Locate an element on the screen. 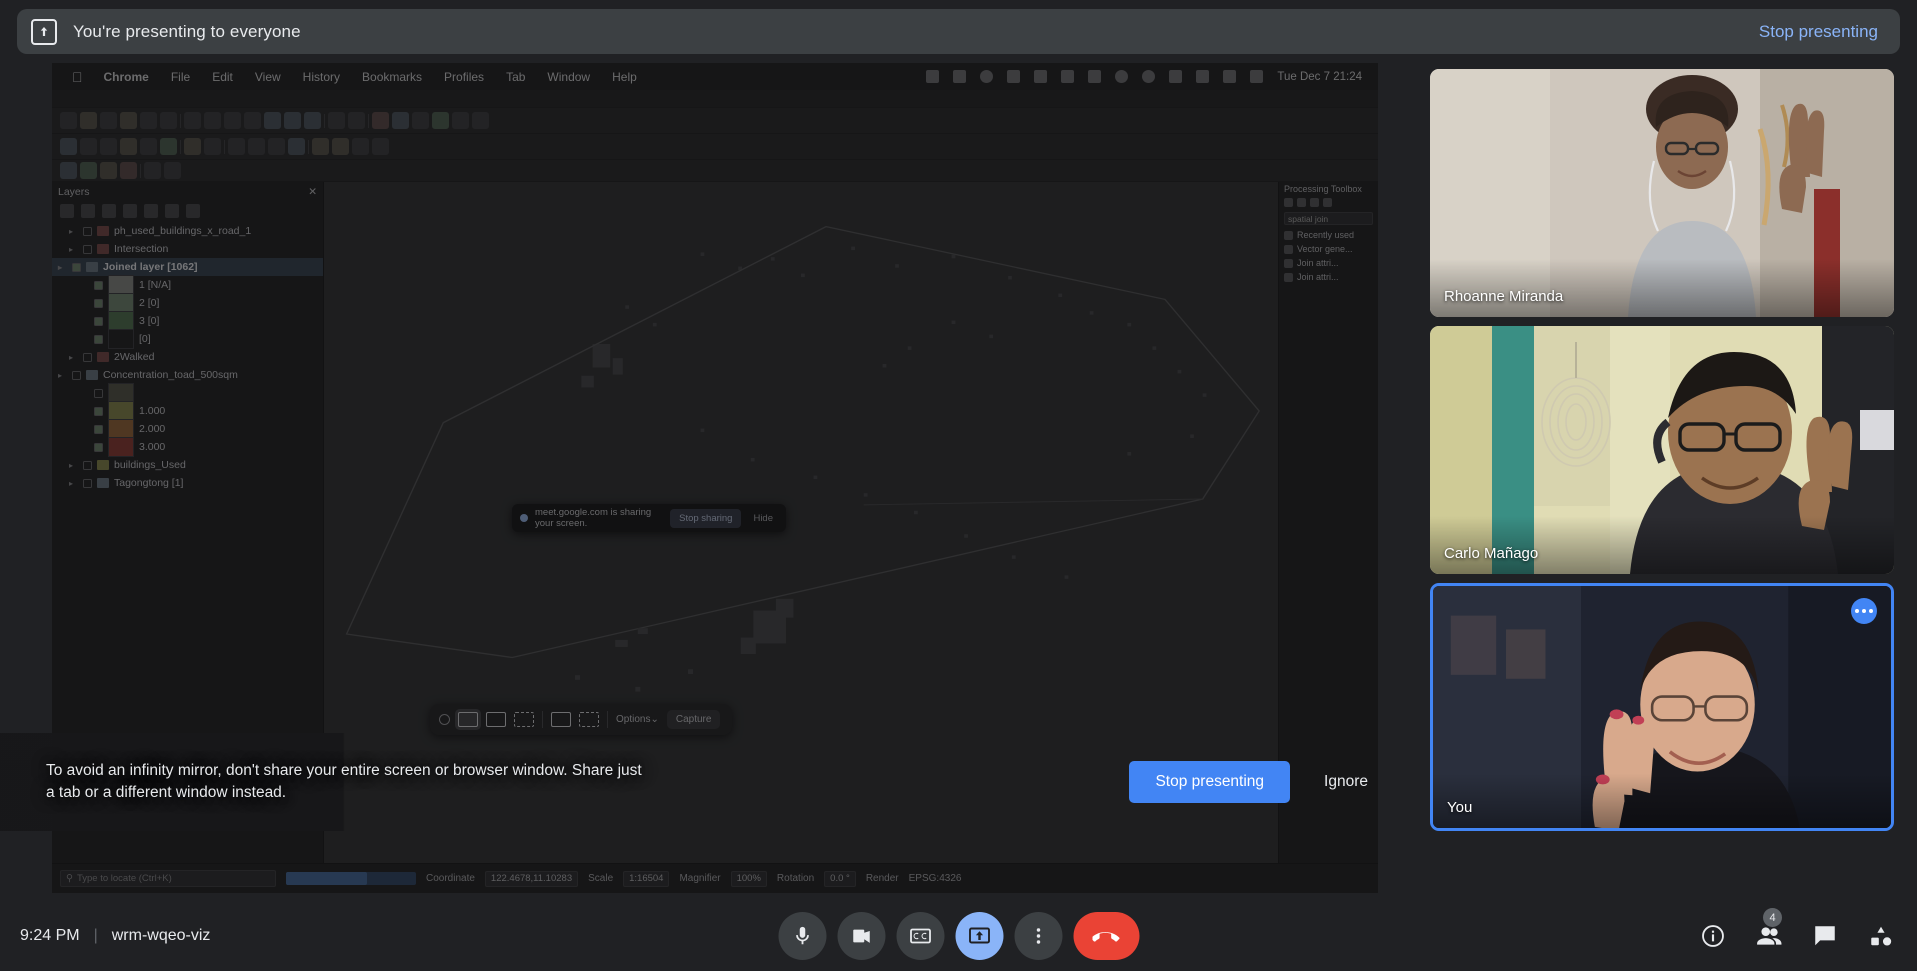 The height and width of the screenshot is (971, 1917). zoom-last-icon is located at coordinates (336, 120).